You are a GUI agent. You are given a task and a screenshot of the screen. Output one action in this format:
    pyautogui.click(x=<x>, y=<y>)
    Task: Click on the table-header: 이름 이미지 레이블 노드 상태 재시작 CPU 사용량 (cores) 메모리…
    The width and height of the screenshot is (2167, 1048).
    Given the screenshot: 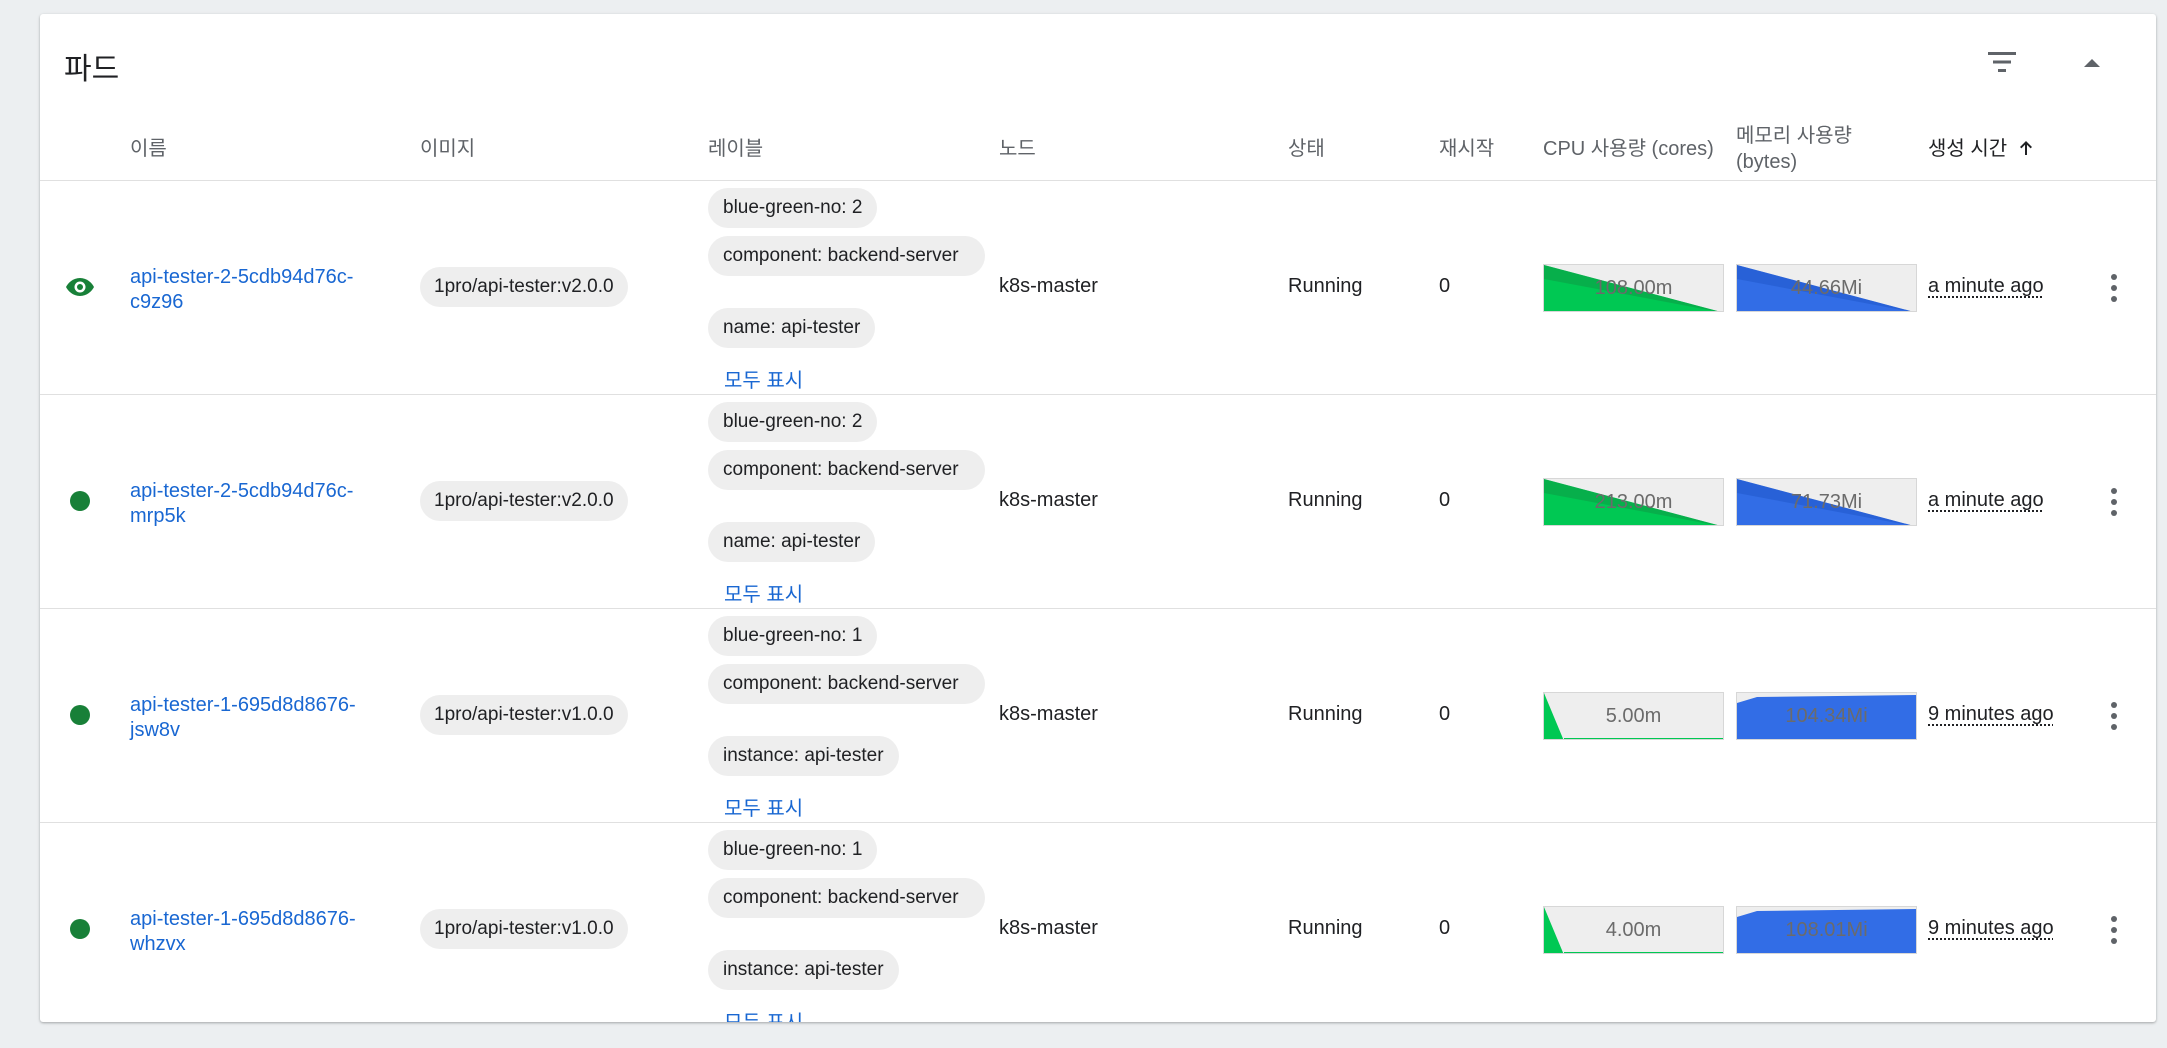 What is the action you would take?
    pyautogui.click(x=1098, y=143)
    